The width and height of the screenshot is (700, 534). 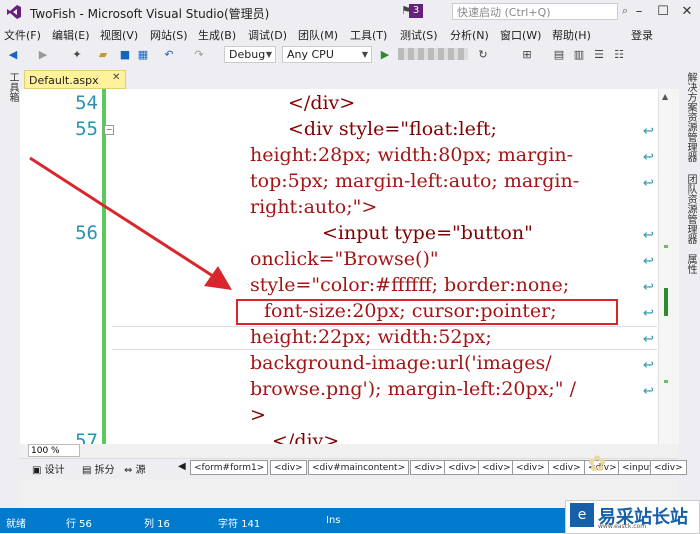 I want to click on start-debug-icon: ▶, so click(x=385, y=55).